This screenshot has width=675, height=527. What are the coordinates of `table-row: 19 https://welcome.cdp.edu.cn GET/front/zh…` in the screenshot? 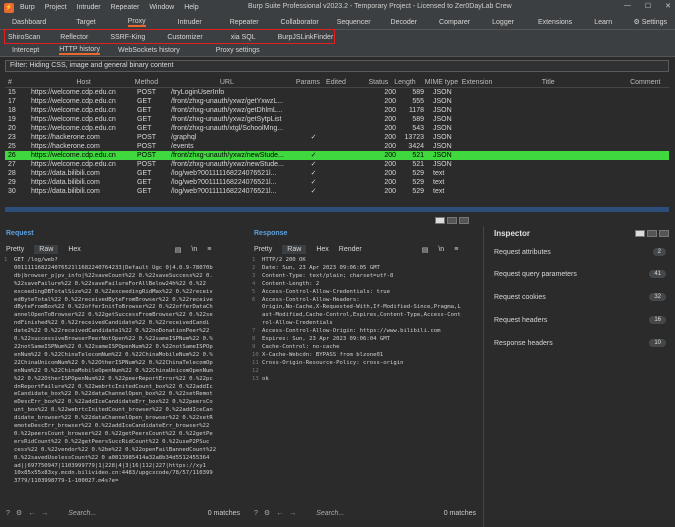 It's located at (337, 119).